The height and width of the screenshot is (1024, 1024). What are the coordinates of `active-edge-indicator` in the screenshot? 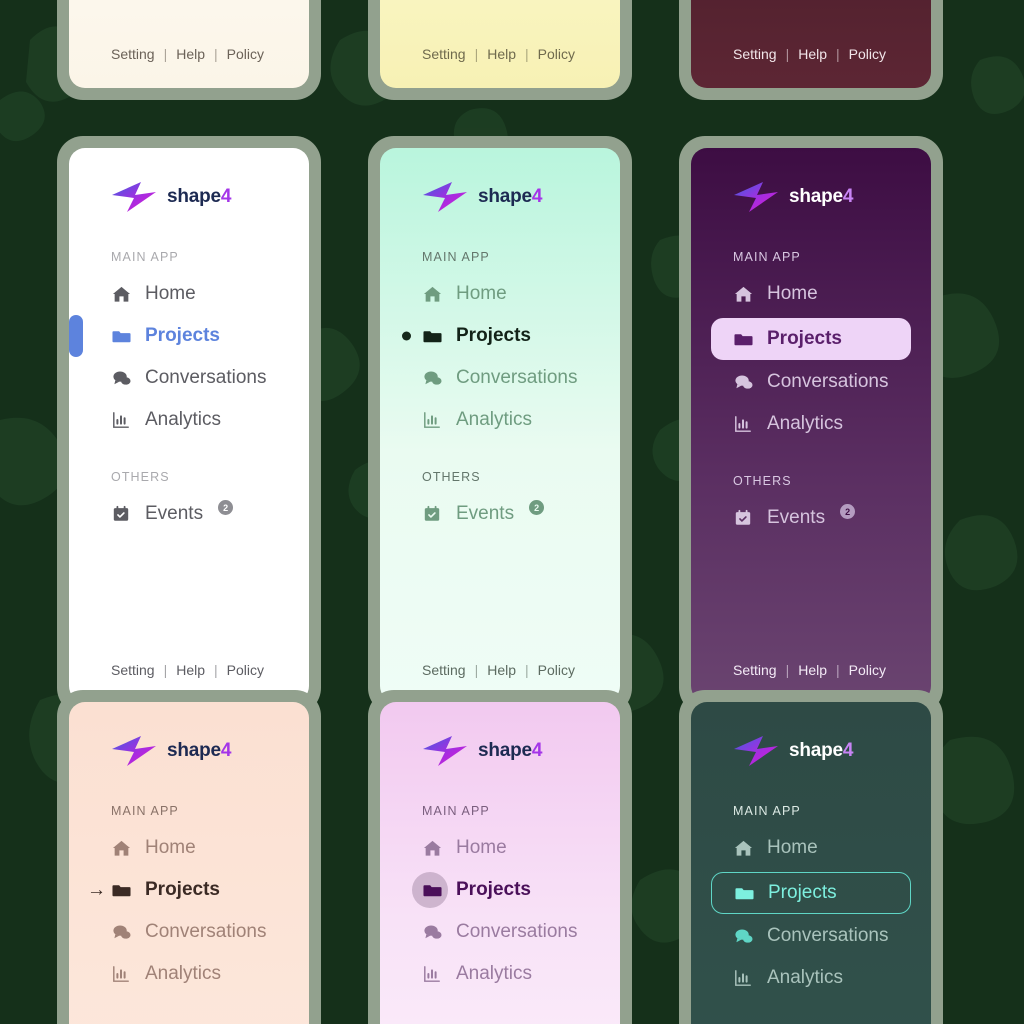 It's located at (76, 336).